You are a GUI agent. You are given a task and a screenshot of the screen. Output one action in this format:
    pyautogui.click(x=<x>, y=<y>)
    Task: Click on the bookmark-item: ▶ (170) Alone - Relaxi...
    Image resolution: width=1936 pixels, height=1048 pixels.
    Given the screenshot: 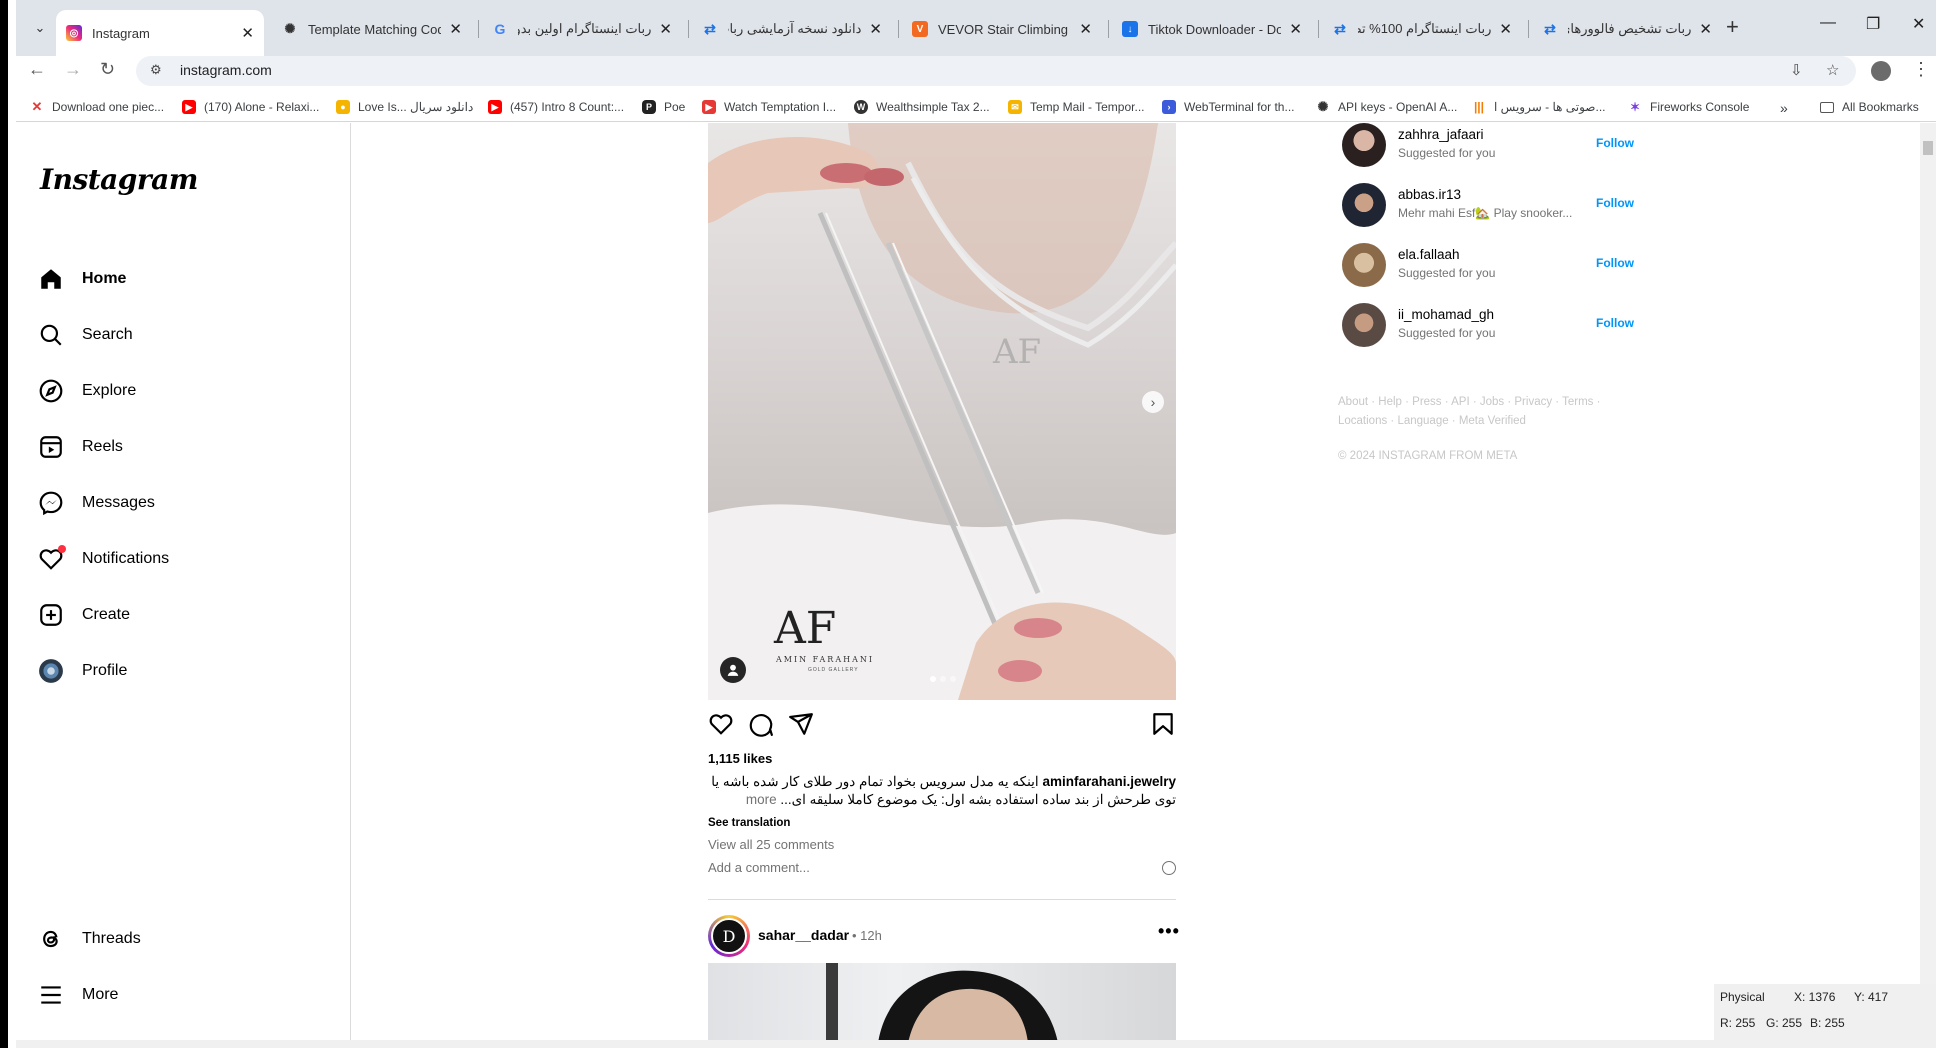 What is the action you would take?
    pyautogui.click(x=250, y=107)
    